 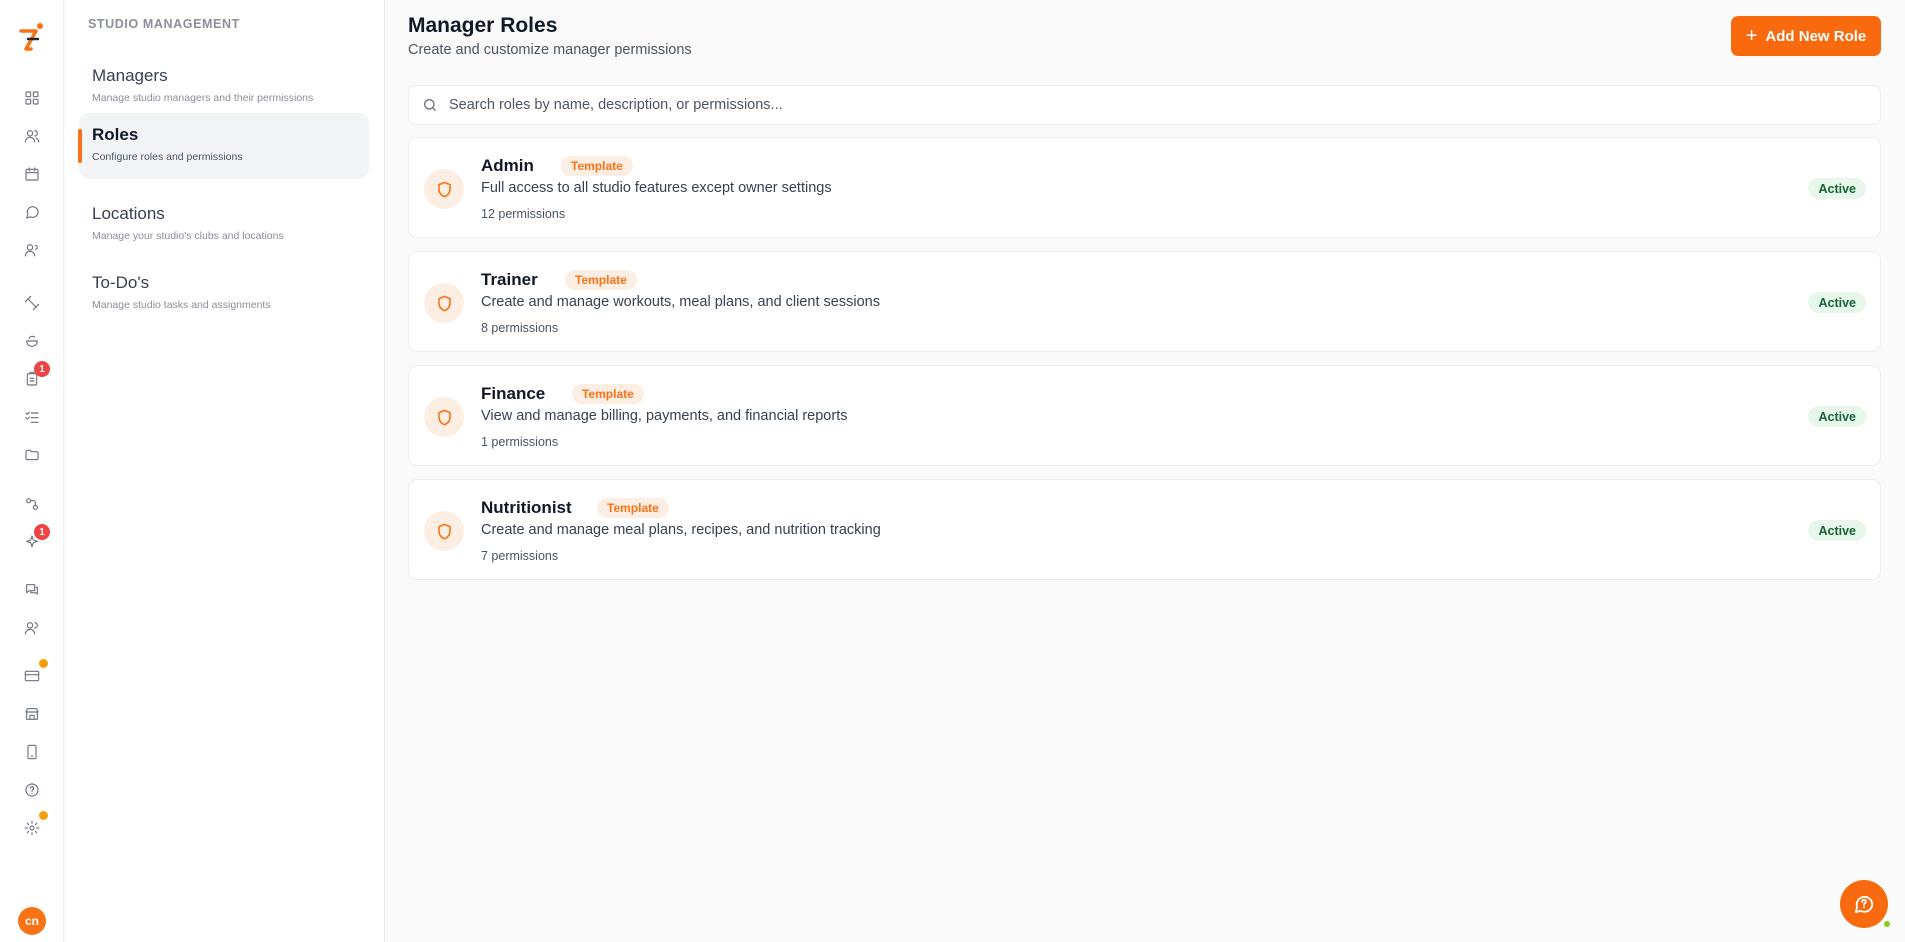 I want to click on add-new-role-button: + Add New Role, so click(x=1806, y=36).